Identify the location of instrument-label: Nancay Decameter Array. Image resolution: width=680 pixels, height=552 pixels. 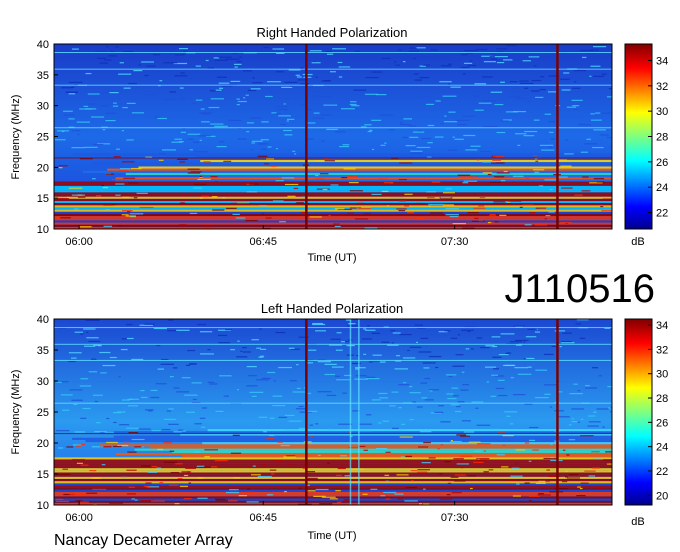
(143, 540).